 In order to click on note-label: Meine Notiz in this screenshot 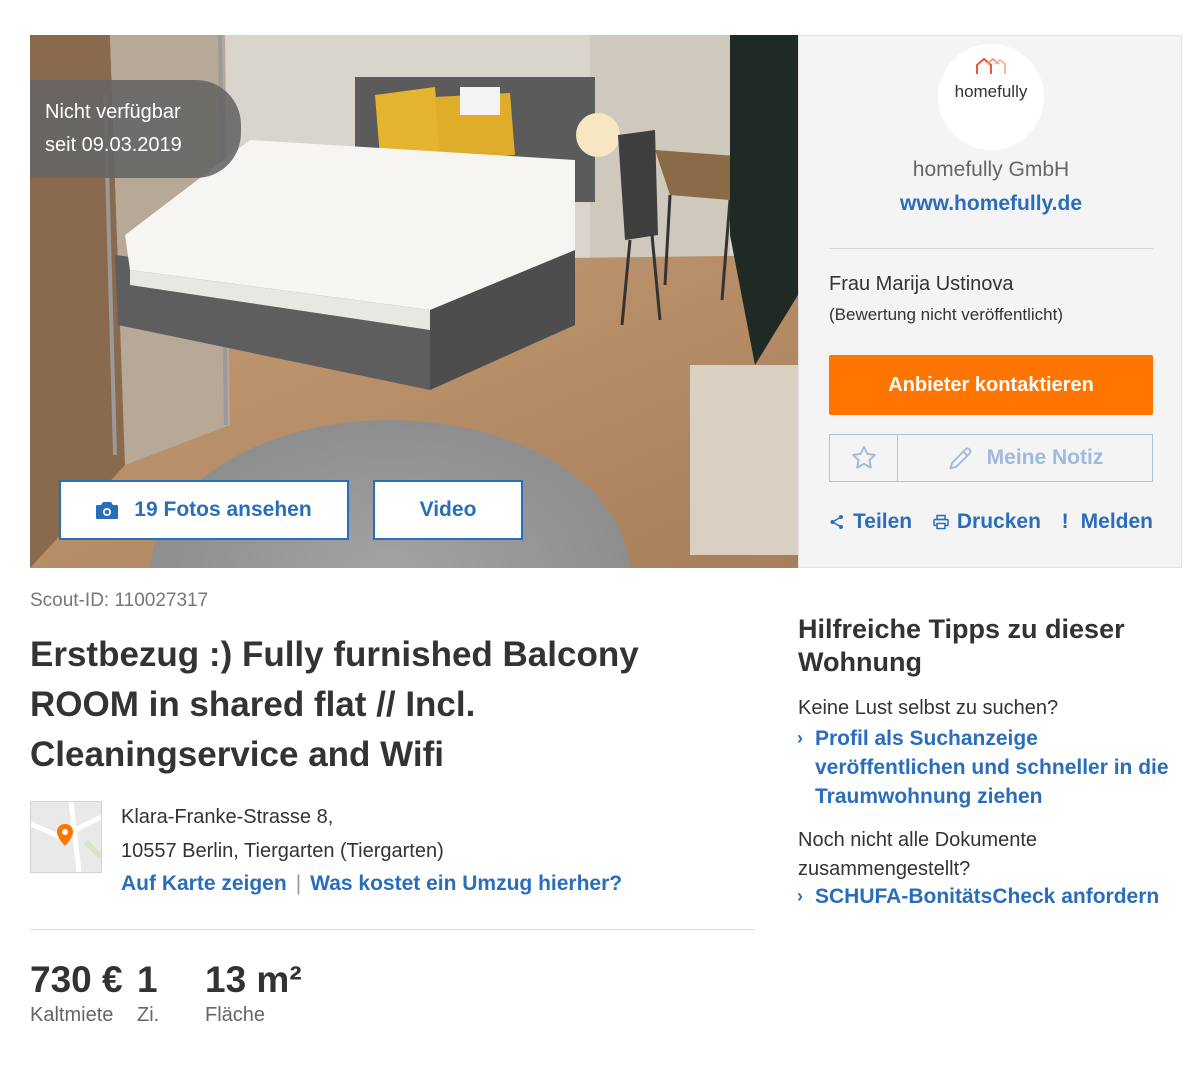, I will do `click(1045, 457)`.